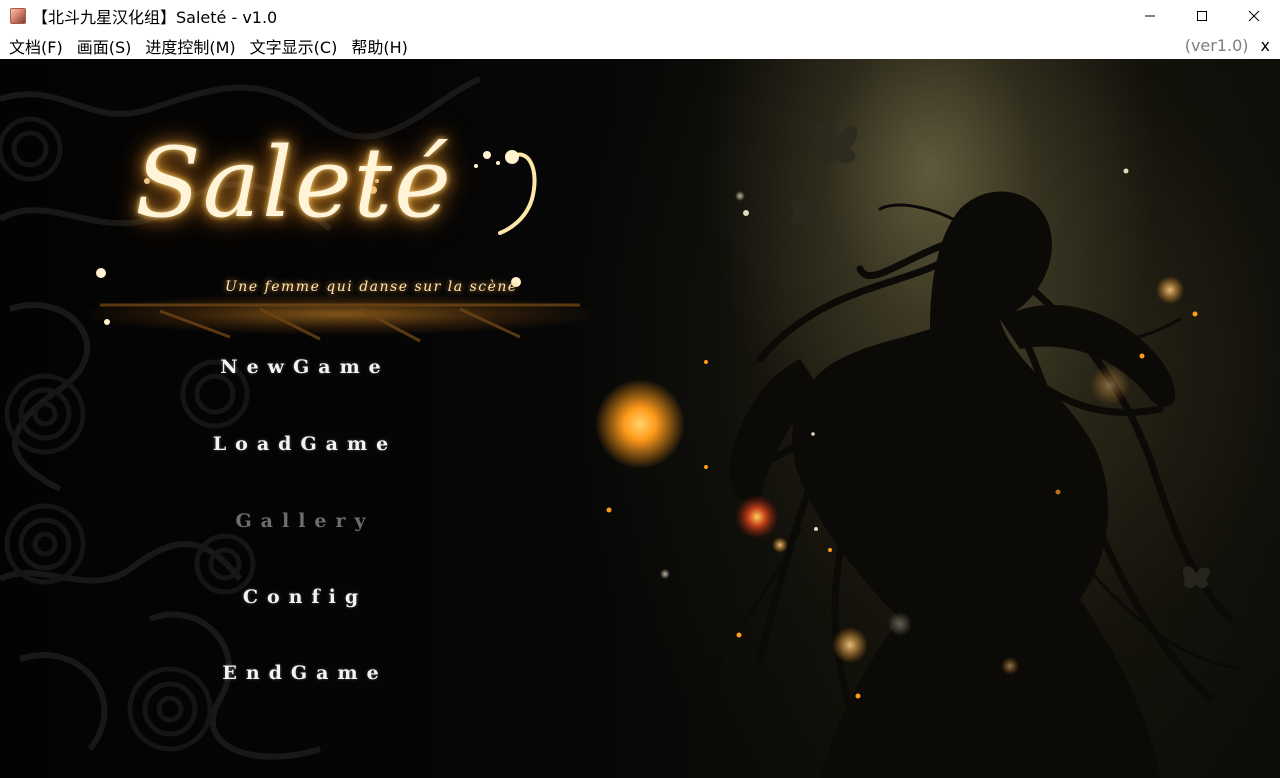  I want to click on menu-screen: 画面(S), so click(104, 46).